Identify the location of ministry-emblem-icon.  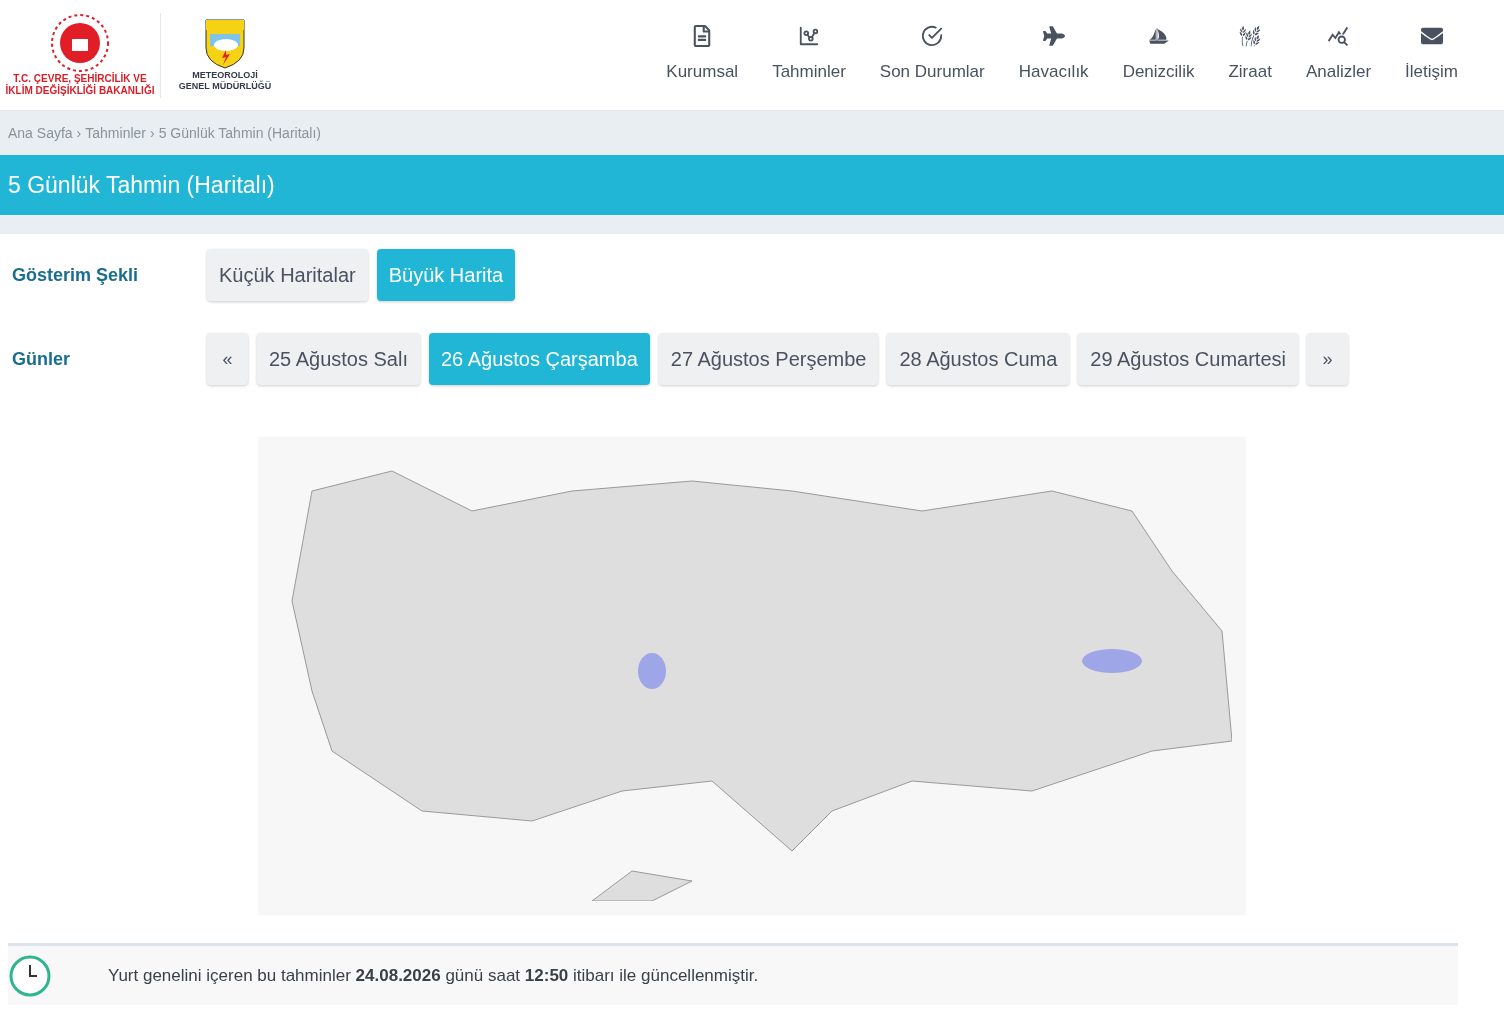
(80, 43).